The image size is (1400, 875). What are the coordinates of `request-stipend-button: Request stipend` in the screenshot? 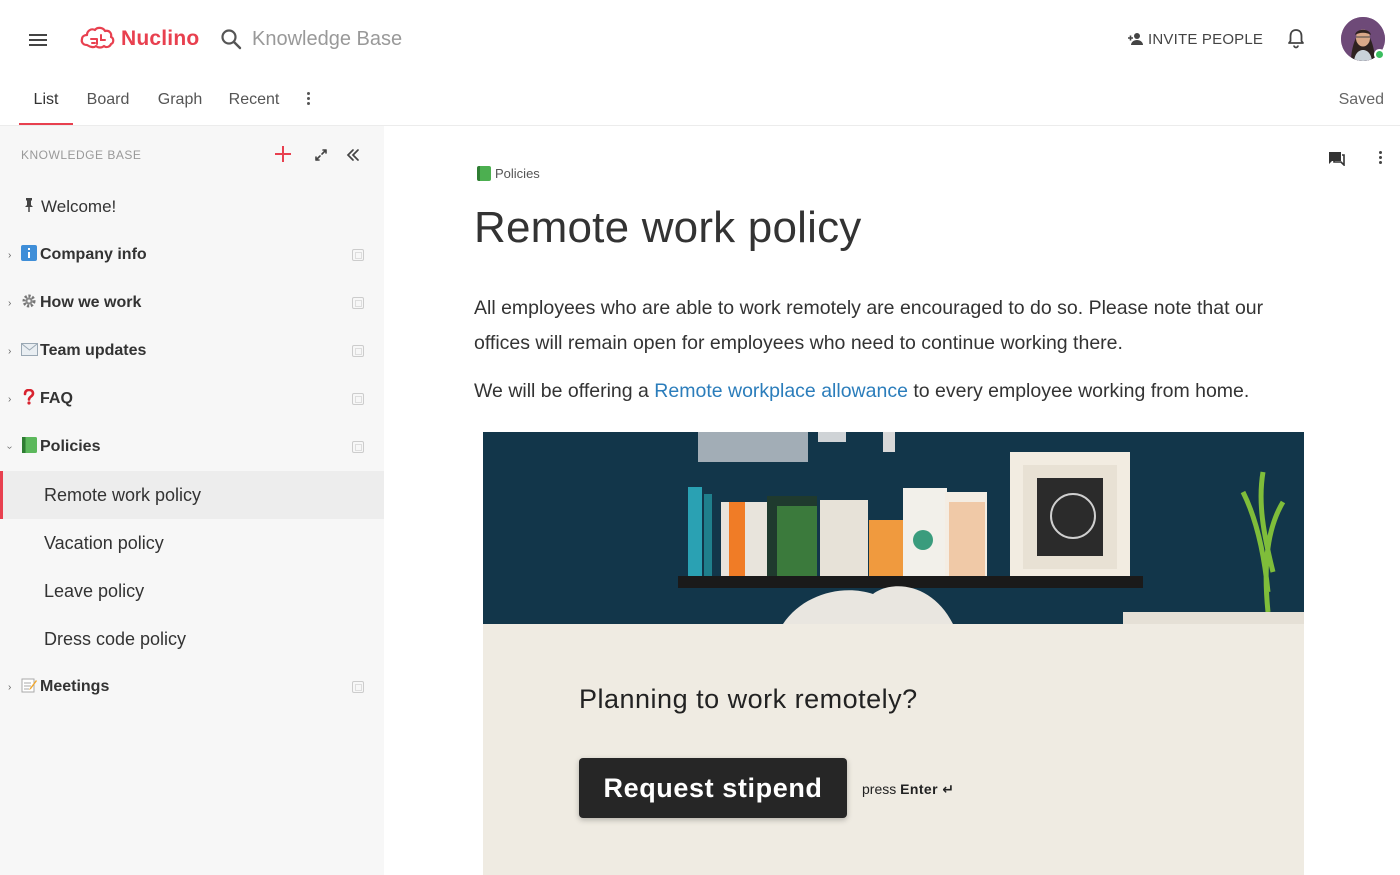 It's located at (713, 788).